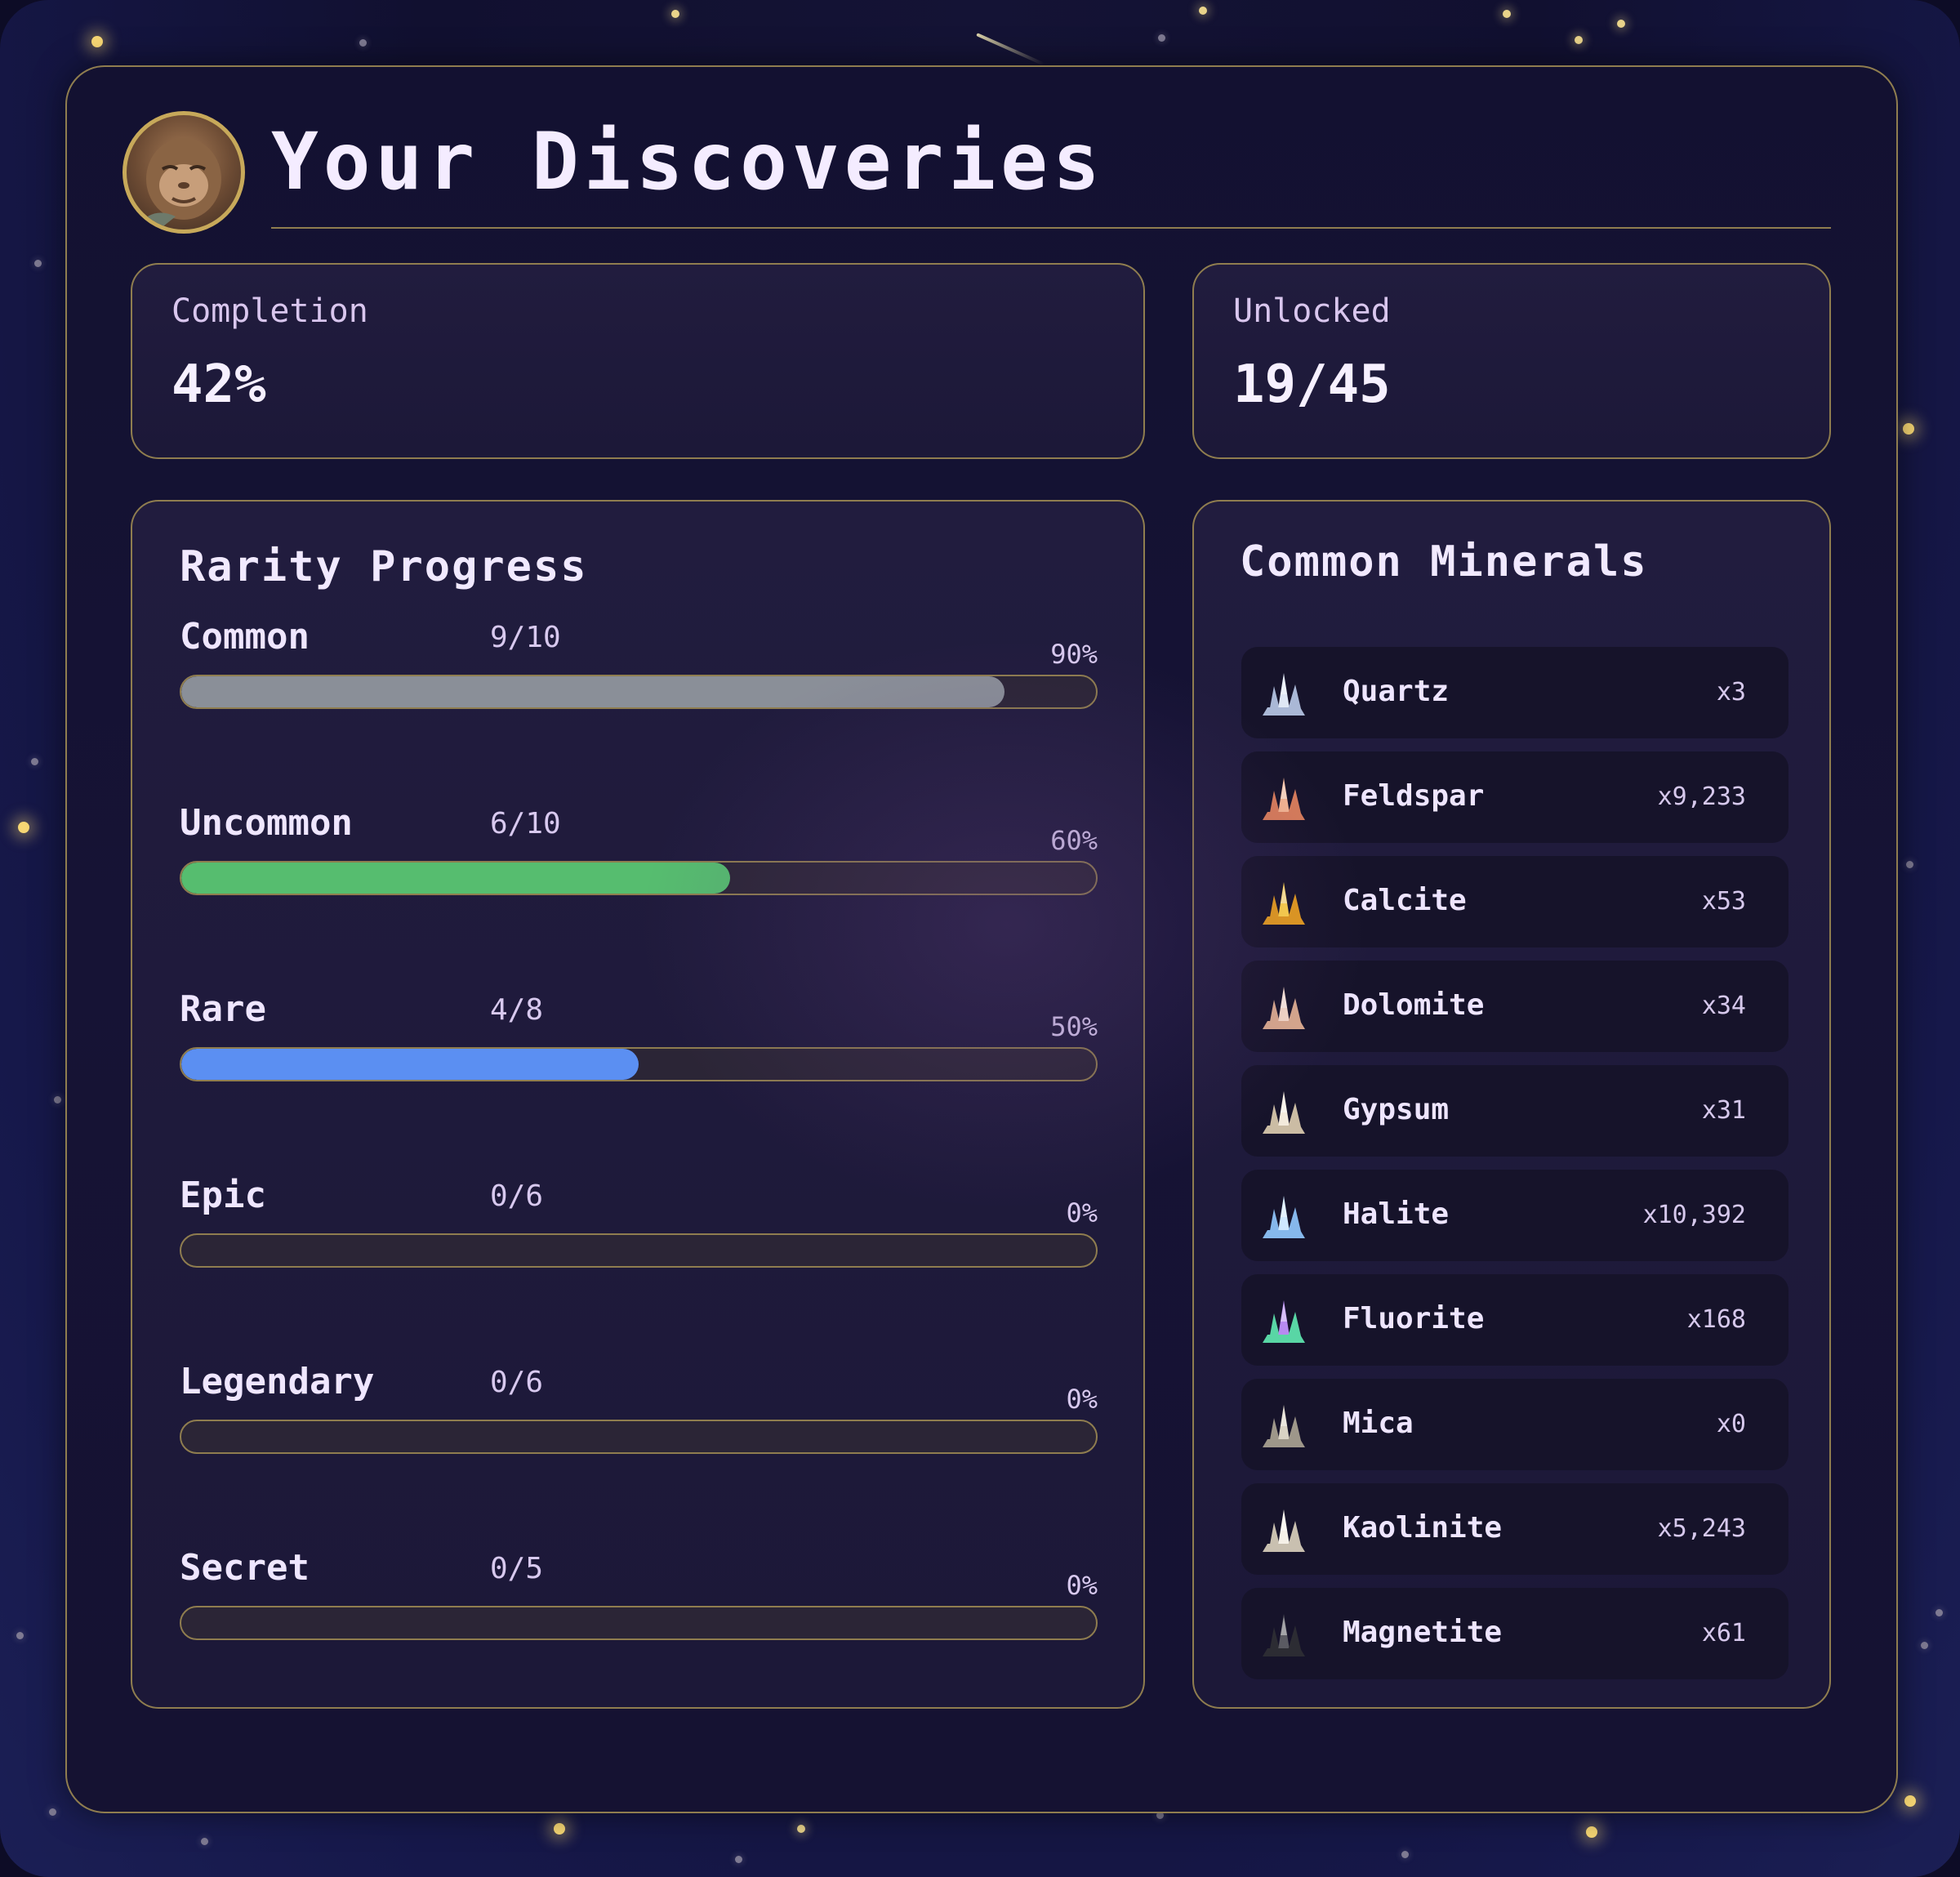 This screenshot has width=1960, height=1877. I want to click on rarity-row-legendary: Legendary 0/6 0%, so click(639, 1442).